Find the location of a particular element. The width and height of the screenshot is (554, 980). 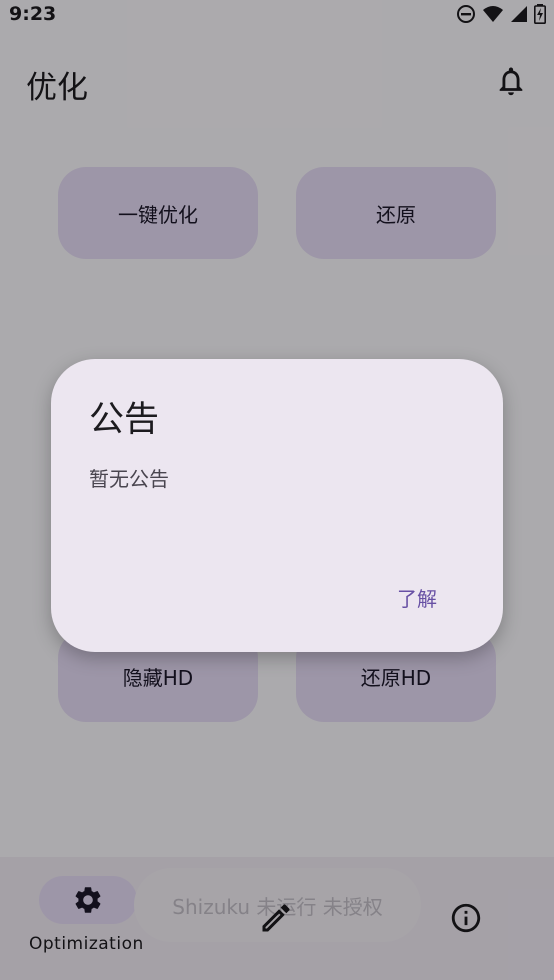

dialog-title: 公告 is located at coordinates (124, 420).